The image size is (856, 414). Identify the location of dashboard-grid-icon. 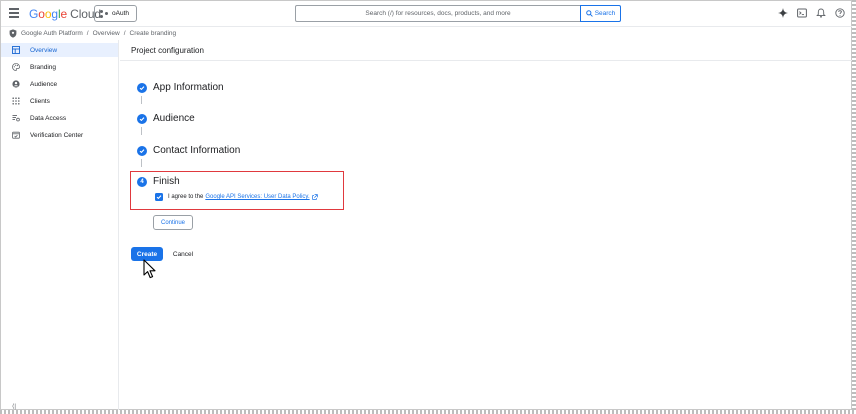
(16, 50).